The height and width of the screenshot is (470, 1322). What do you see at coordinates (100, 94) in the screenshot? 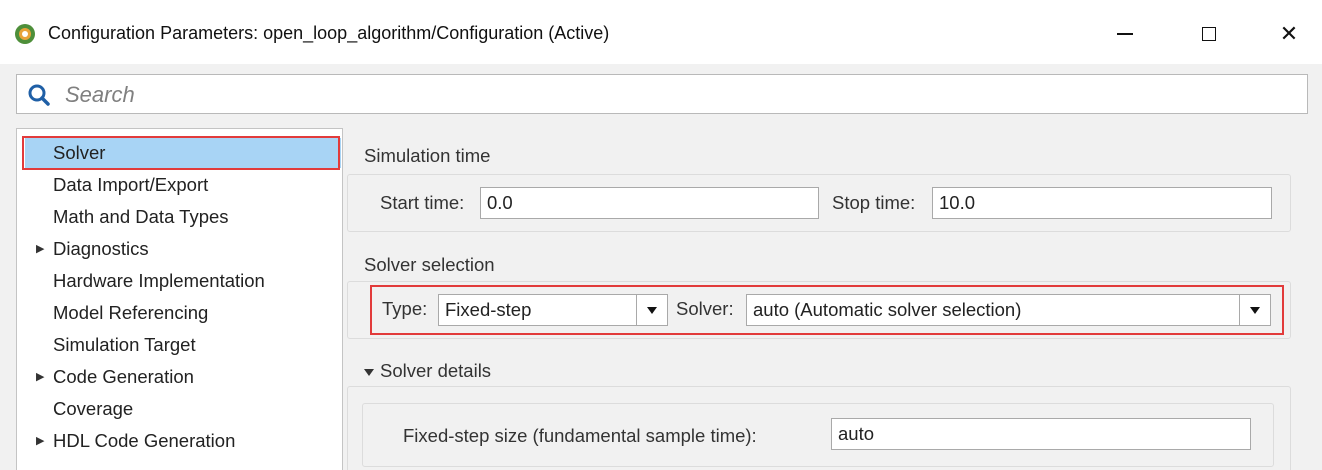
I see `search-placeholder: Search` at bounding box center [100, 94].